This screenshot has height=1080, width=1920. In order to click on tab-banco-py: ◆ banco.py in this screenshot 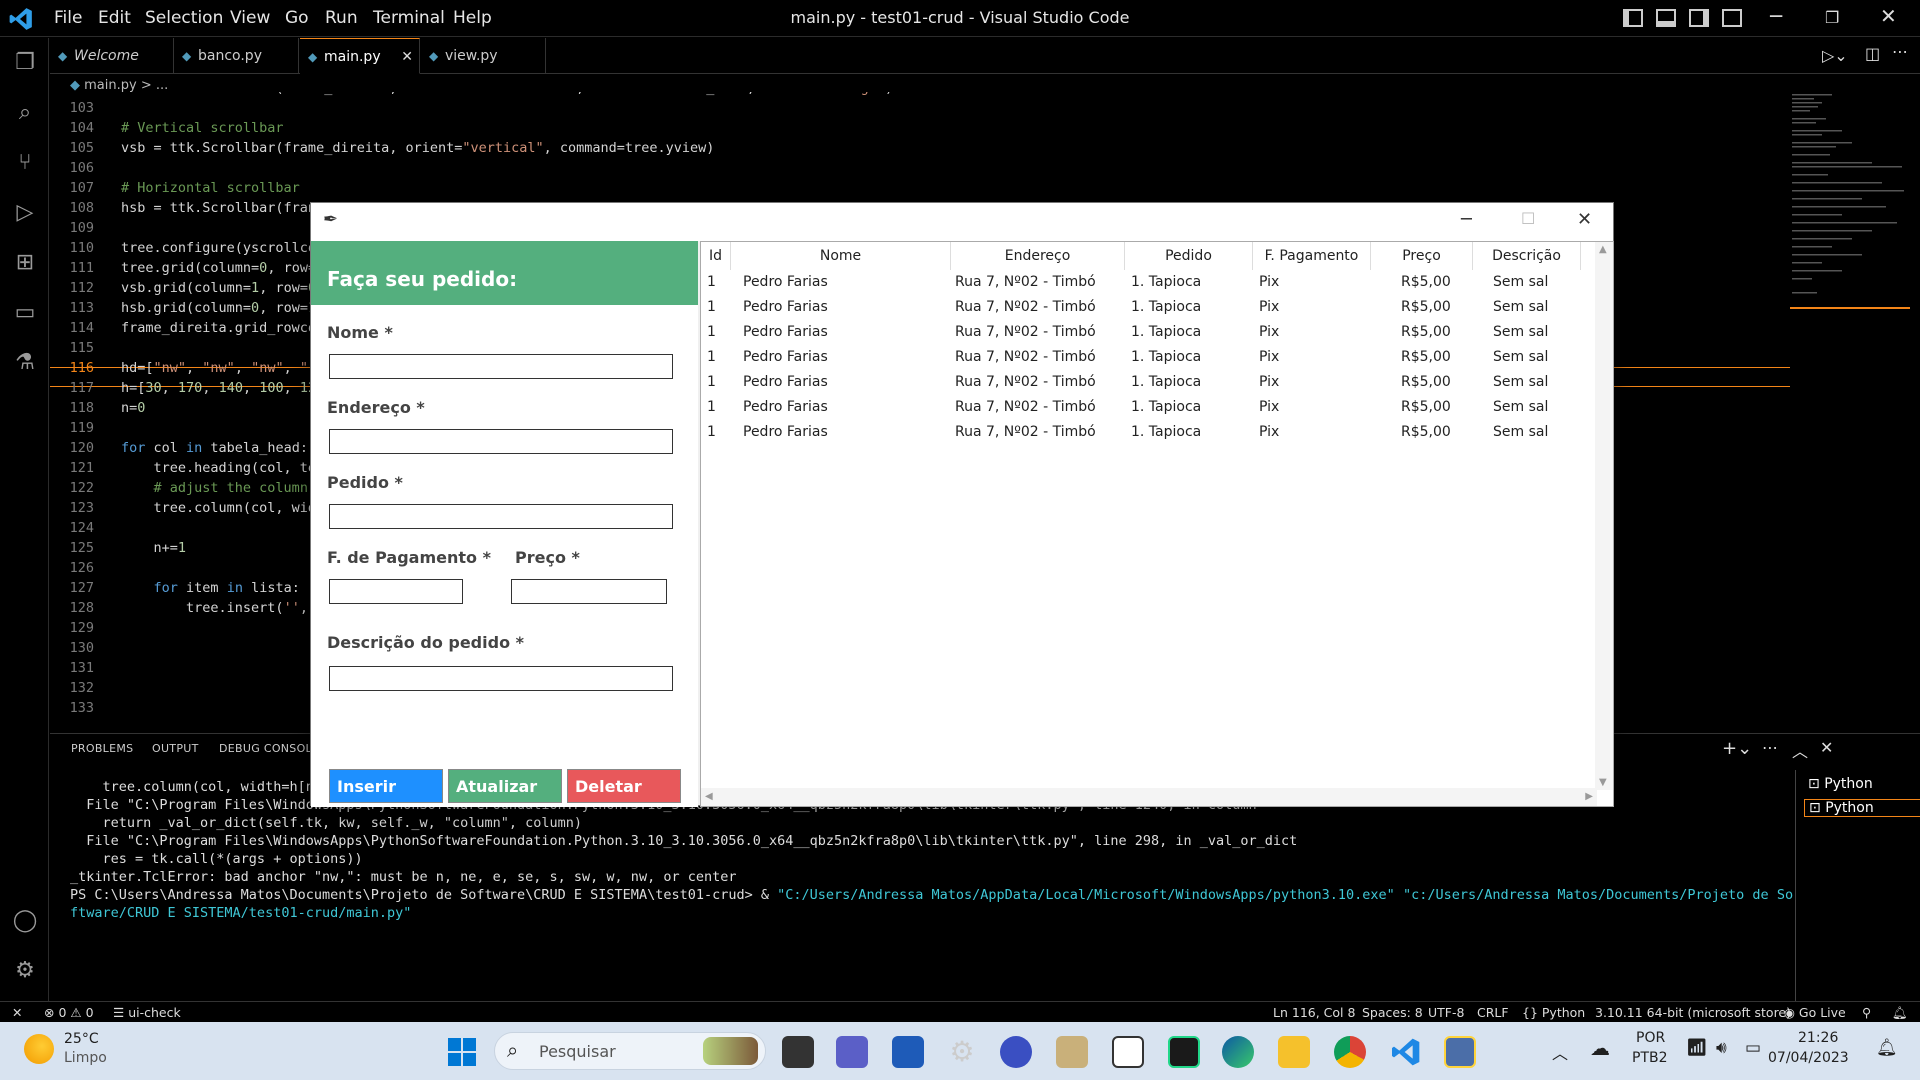, I will do `click(236, 56)`.